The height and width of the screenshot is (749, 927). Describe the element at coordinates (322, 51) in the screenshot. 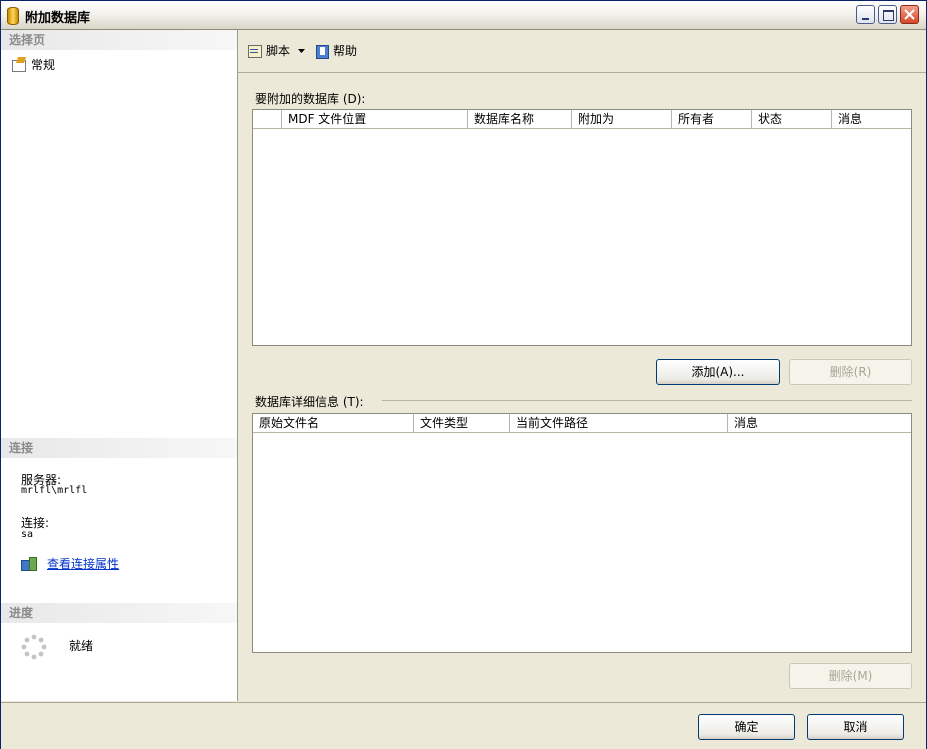

I see `help-icon` at that location.